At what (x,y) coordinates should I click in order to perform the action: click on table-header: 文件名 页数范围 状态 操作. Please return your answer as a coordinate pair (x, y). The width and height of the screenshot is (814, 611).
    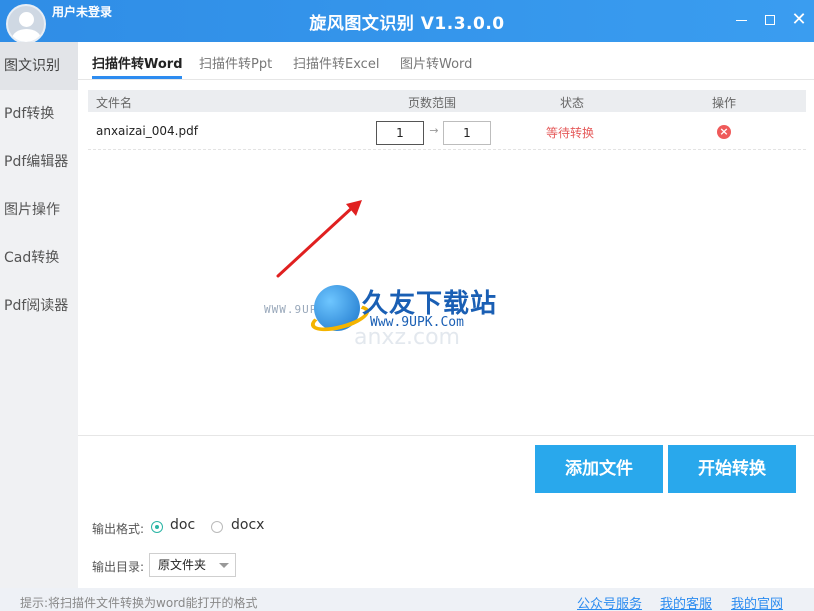
    Looking at the image, I should click on (447, 101).